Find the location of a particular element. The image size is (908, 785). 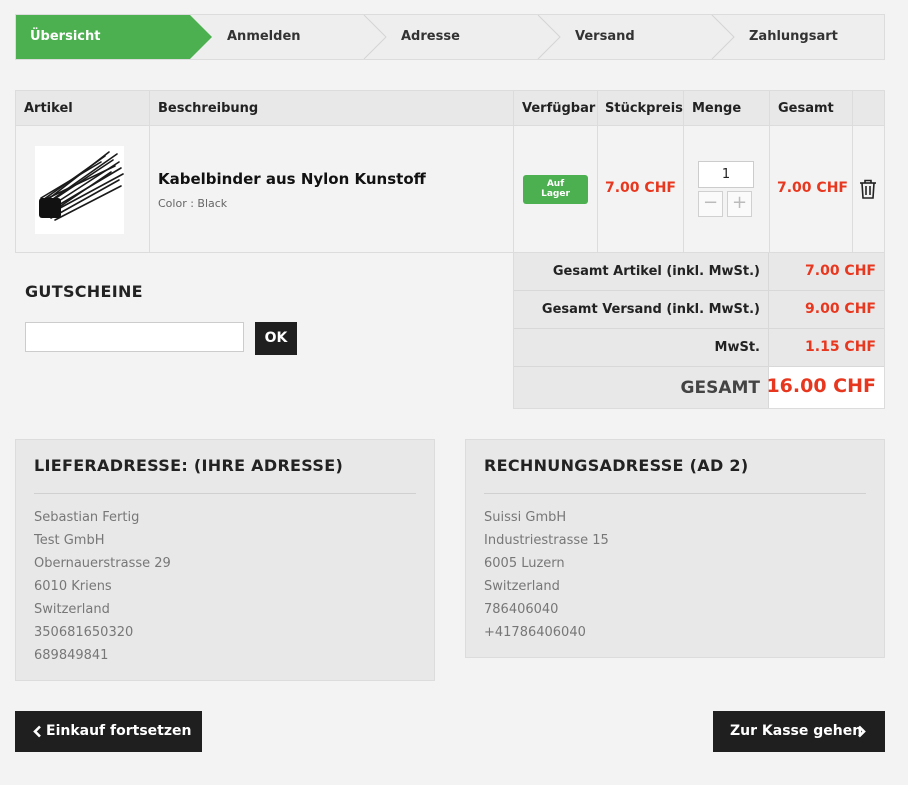

billing-address-line: Industriestrasse 15 is located at coordinates (546, 540).